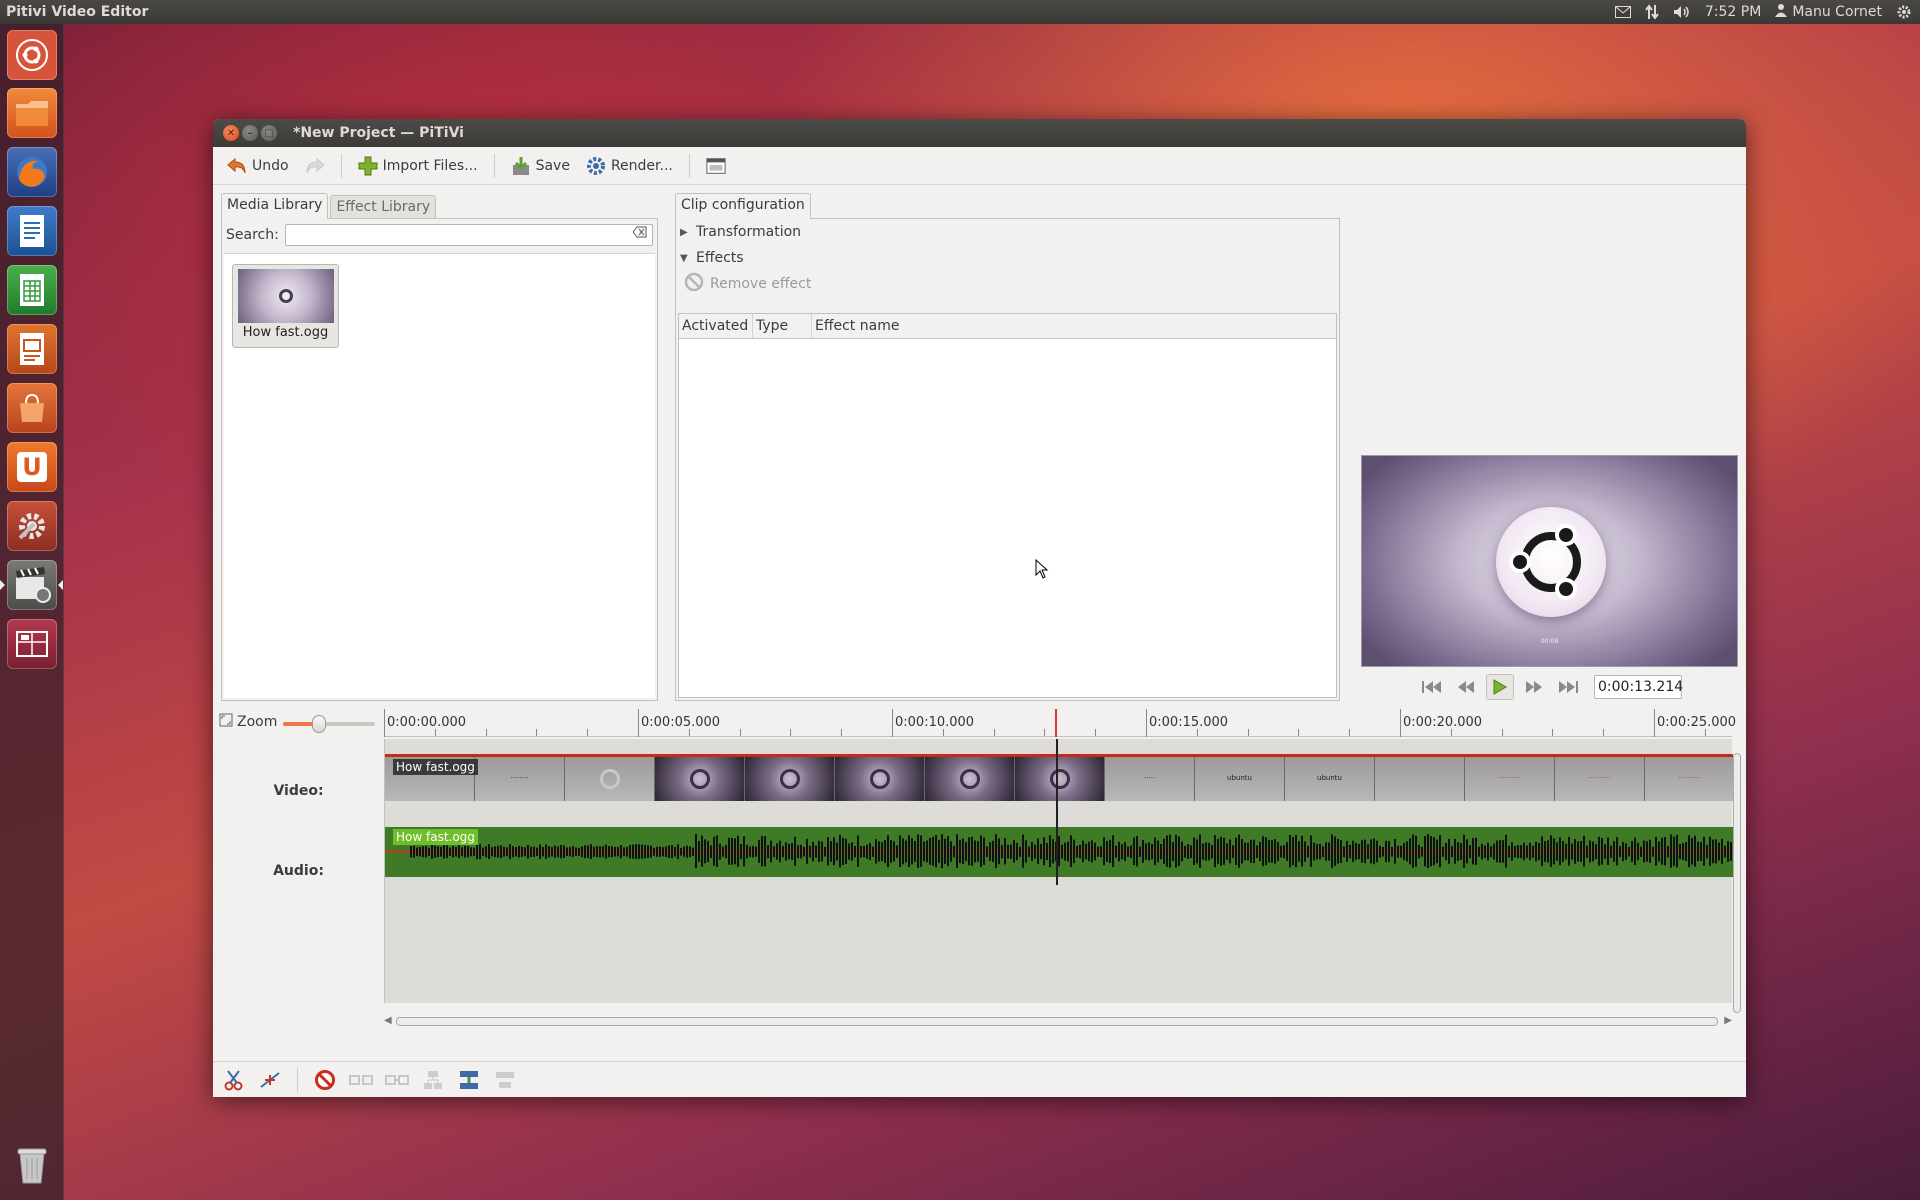  What do you see at coordinates (1150, 779) in the screenshot?
I see `video-frame: ·····` at bounding box center [1150, 779].